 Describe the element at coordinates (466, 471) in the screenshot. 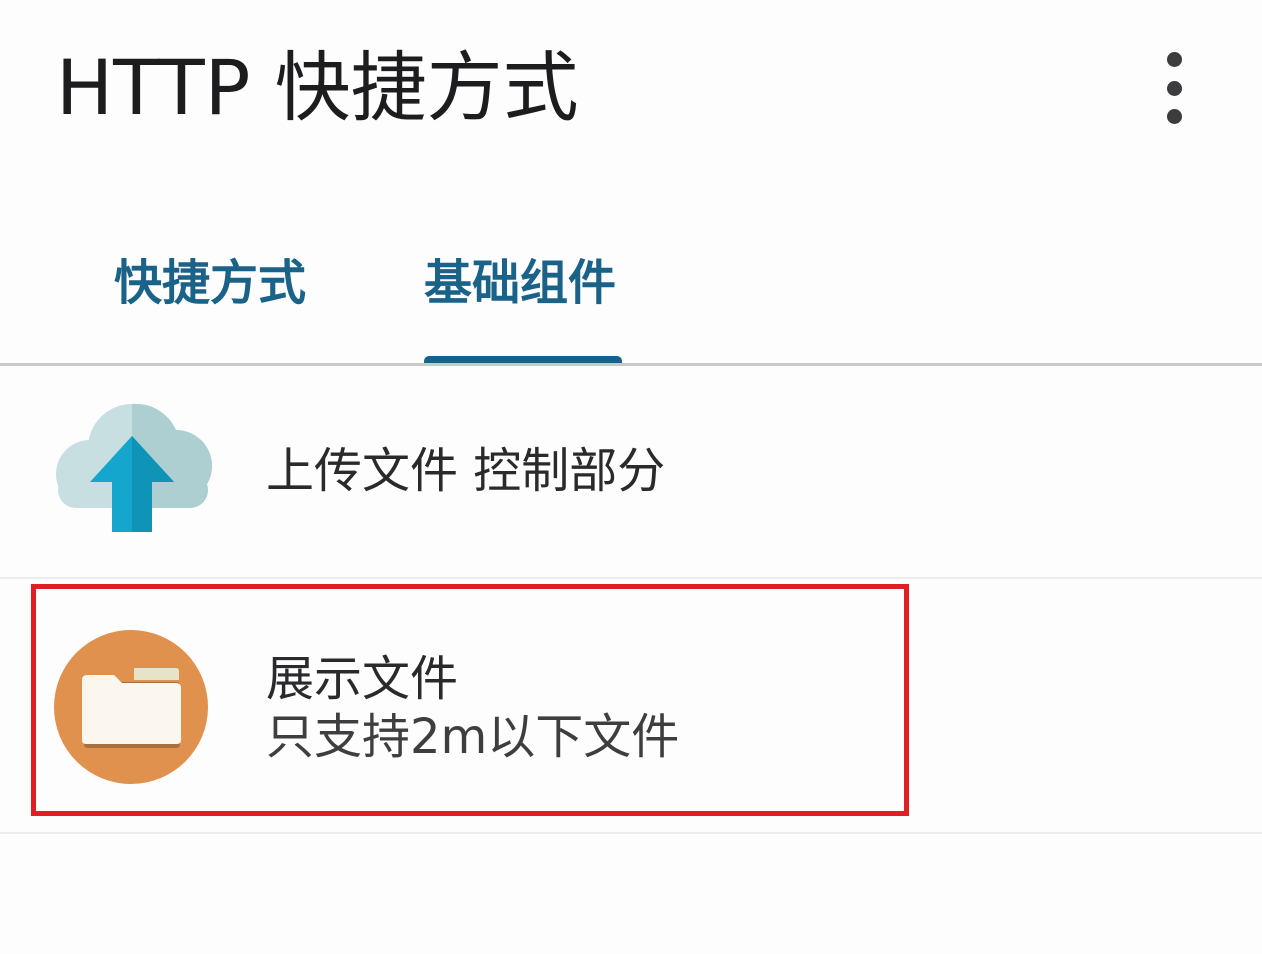

I see `list-item-title: 上传文件 控制部分` at that location.